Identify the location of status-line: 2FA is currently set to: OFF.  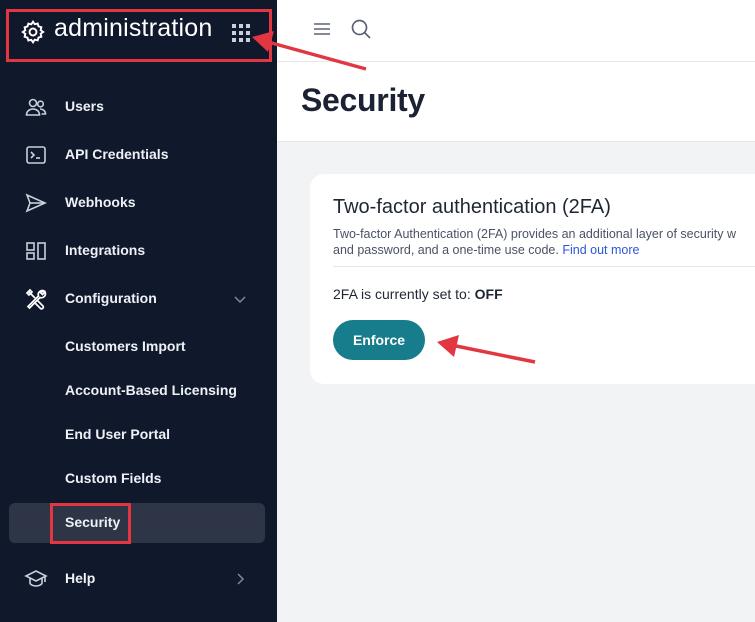
(418, 294).